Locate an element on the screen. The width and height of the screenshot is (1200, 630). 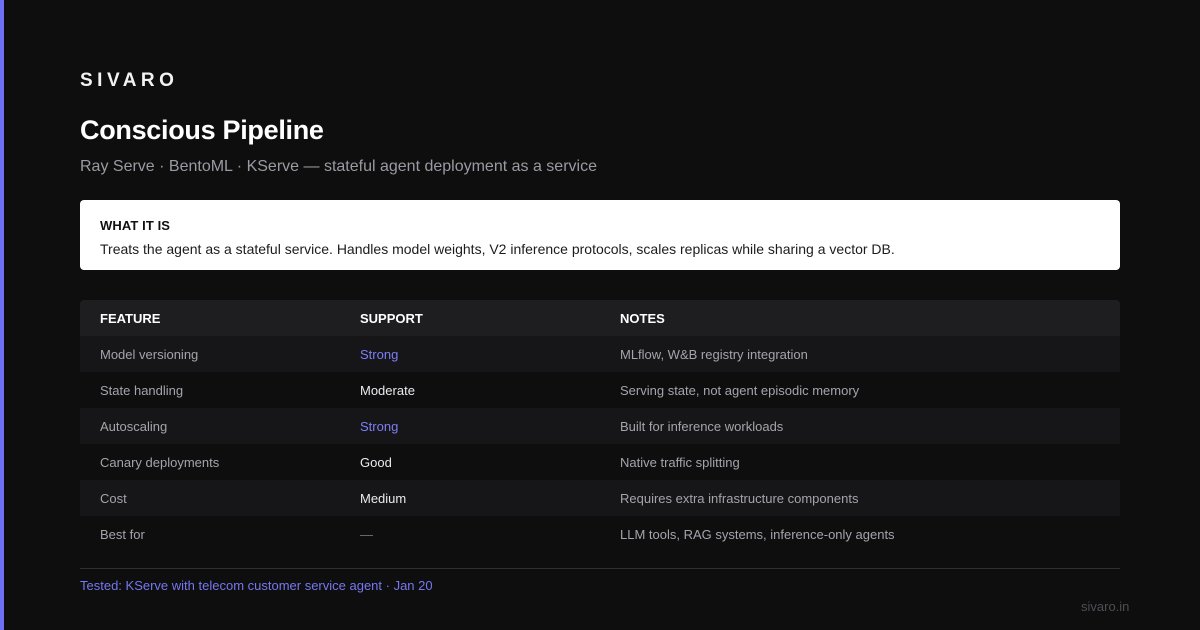
site-url: sivaro.in is located at coordinates (1105, 606).